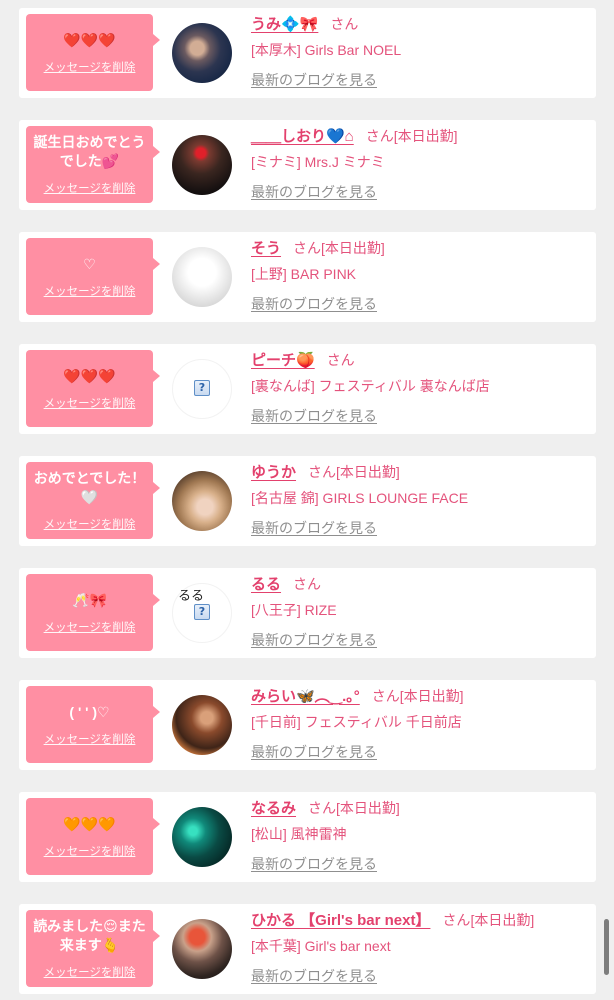 This screenshot has height=1000, width=614. Describe the element at coordinates (421, 24) in the screenshot. I see `name-line: うみ💠🎀 さん` at that location.